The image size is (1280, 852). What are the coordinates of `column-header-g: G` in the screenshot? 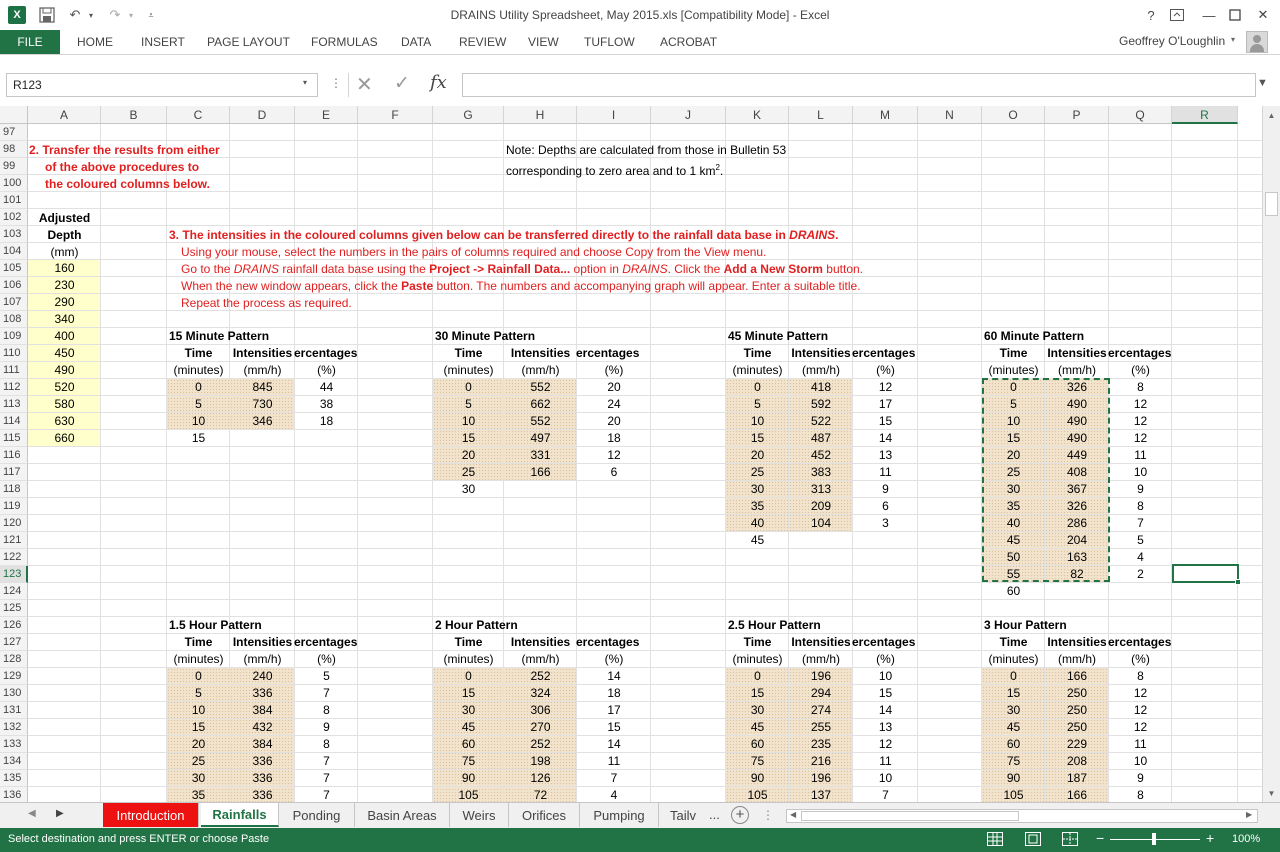 It's located at (468, 115).